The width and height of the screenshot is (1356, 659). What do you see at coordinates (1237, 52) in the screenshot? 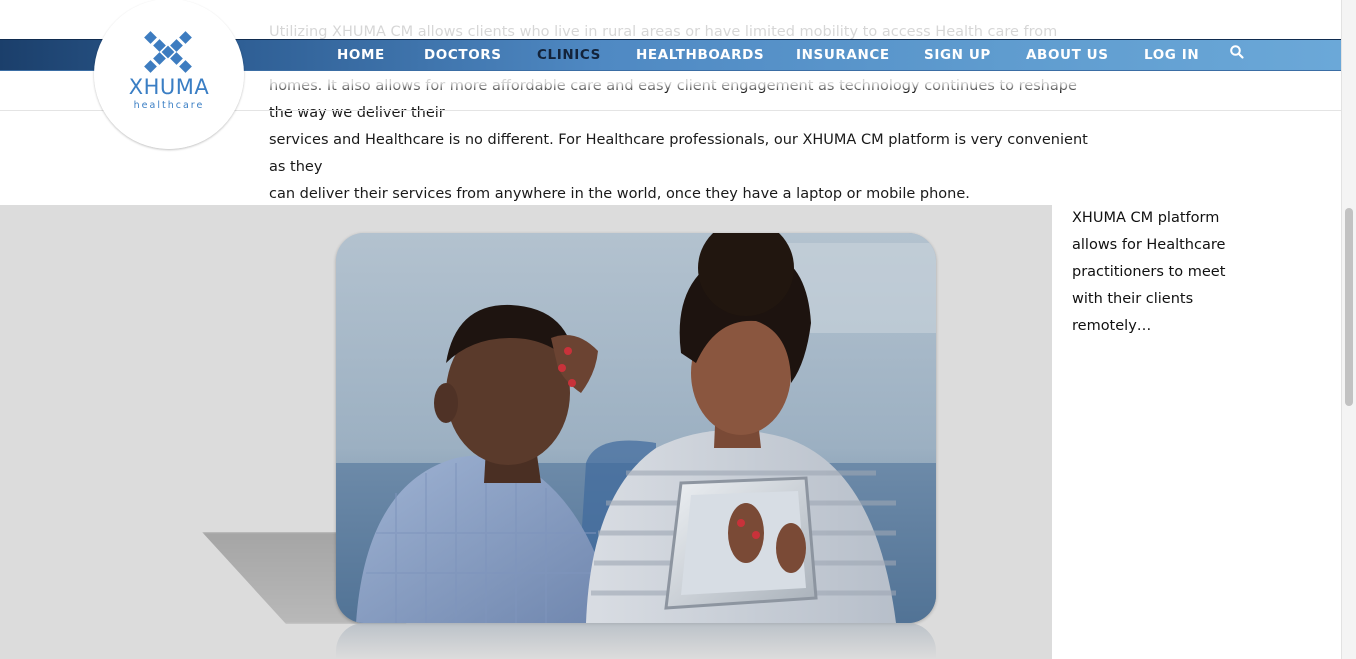
I see `search-icon` at bounding box center [1237, 52].